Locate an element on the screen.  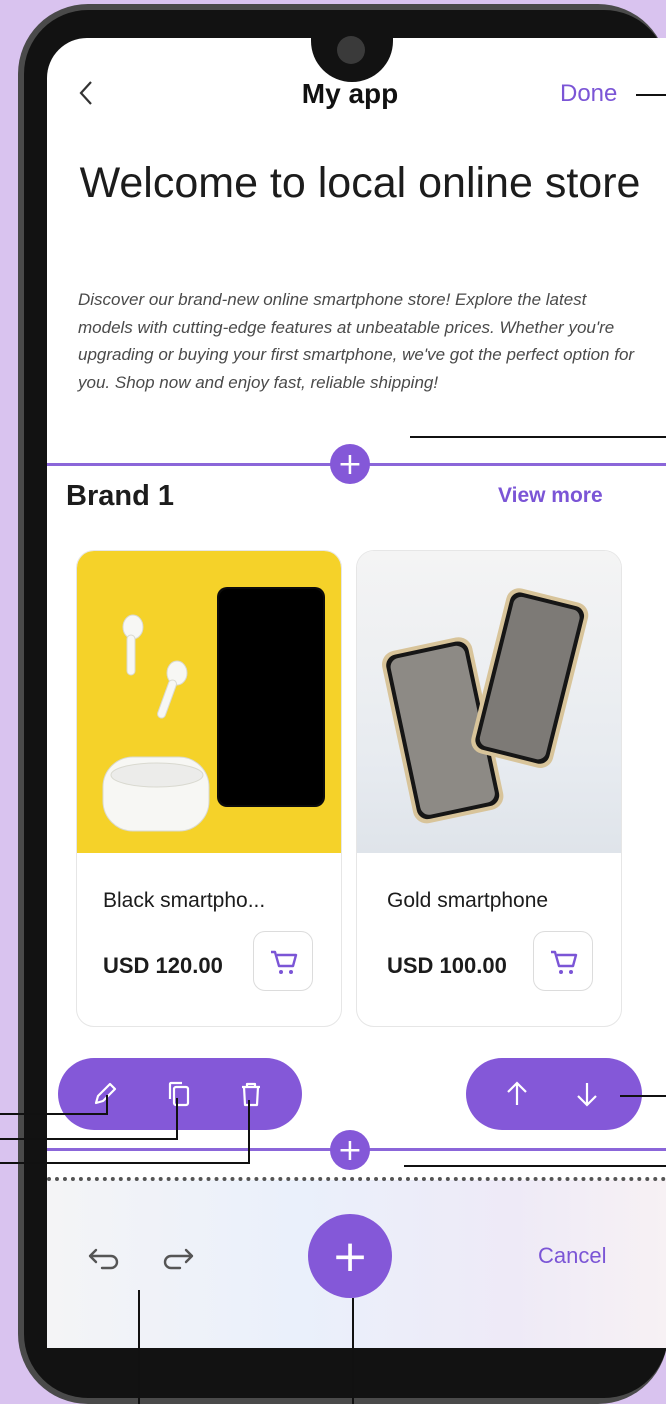
product-price: USD 120.00 is located at coordinates (163, 965).